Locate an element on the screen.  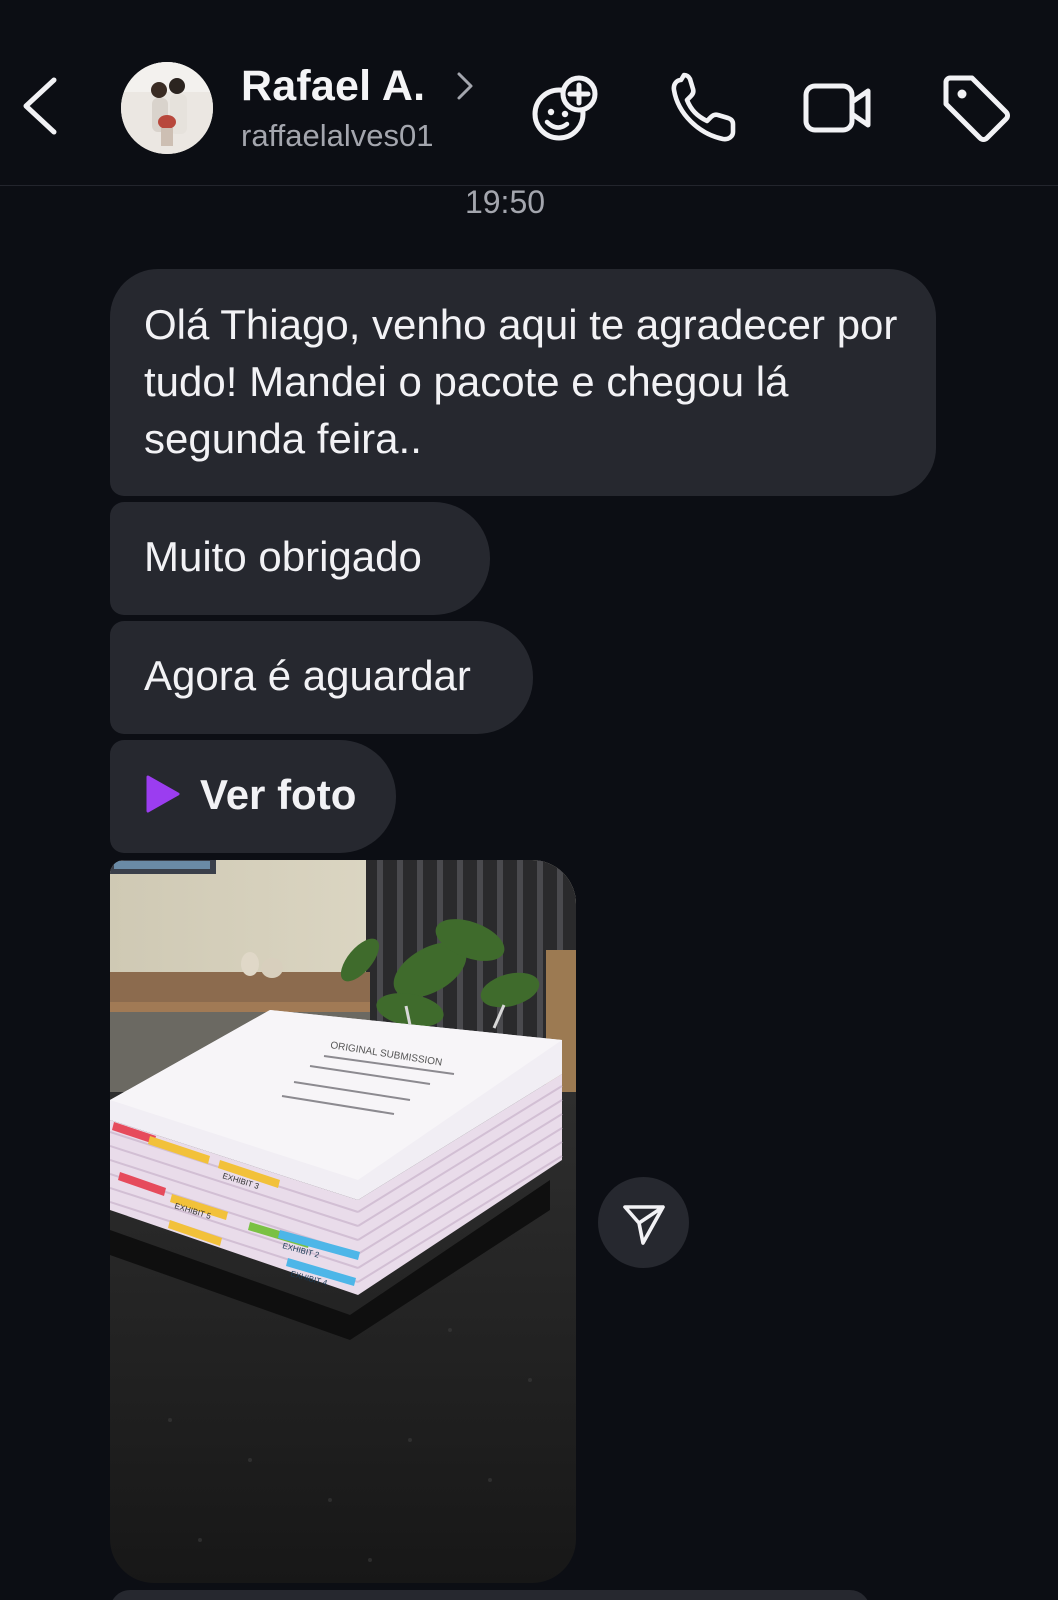
contact-name: Rafael A. is located at coordinates (333, 86).